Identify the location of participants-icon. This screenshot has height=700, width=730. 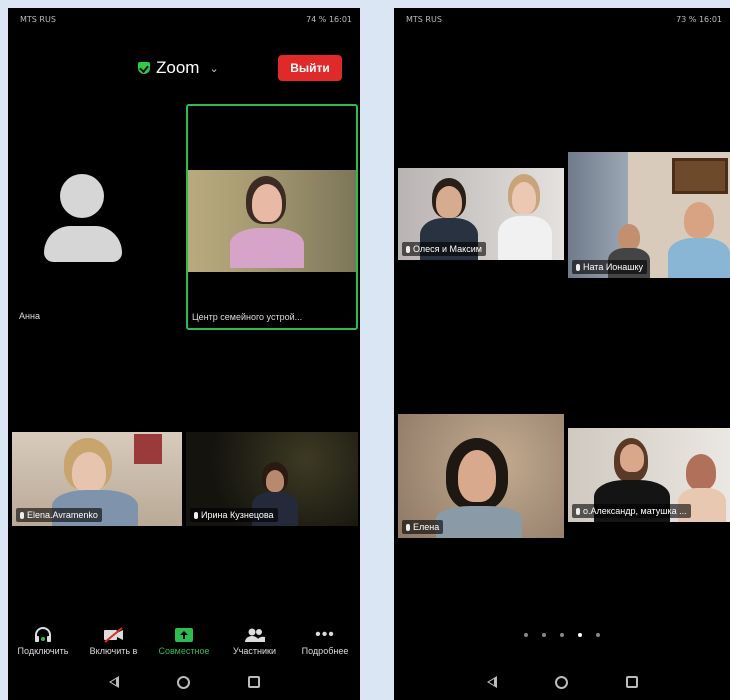
(255, 635).